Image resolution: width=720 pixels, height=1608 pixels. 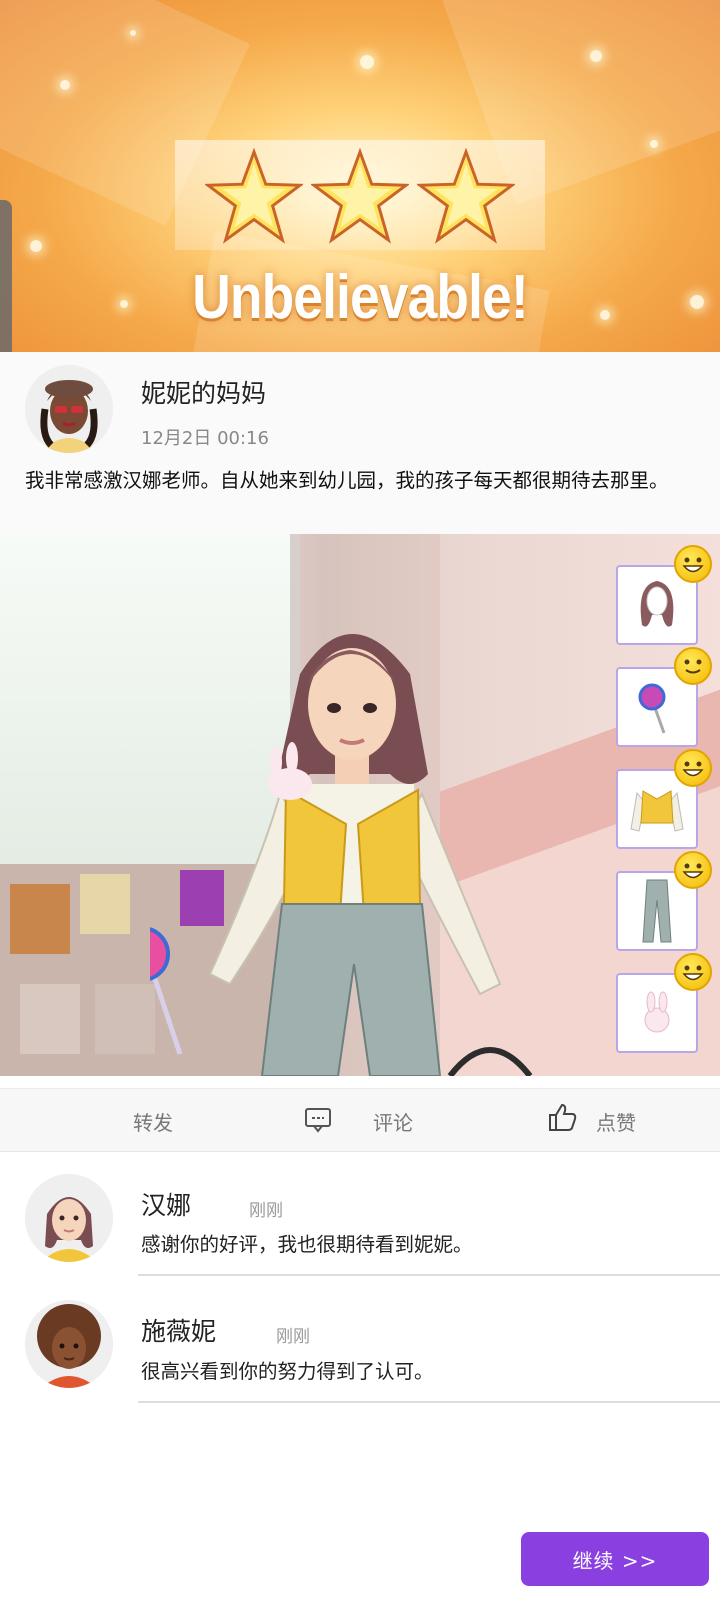 I want to click on vest-top-icon, so click(x=657, y=811).